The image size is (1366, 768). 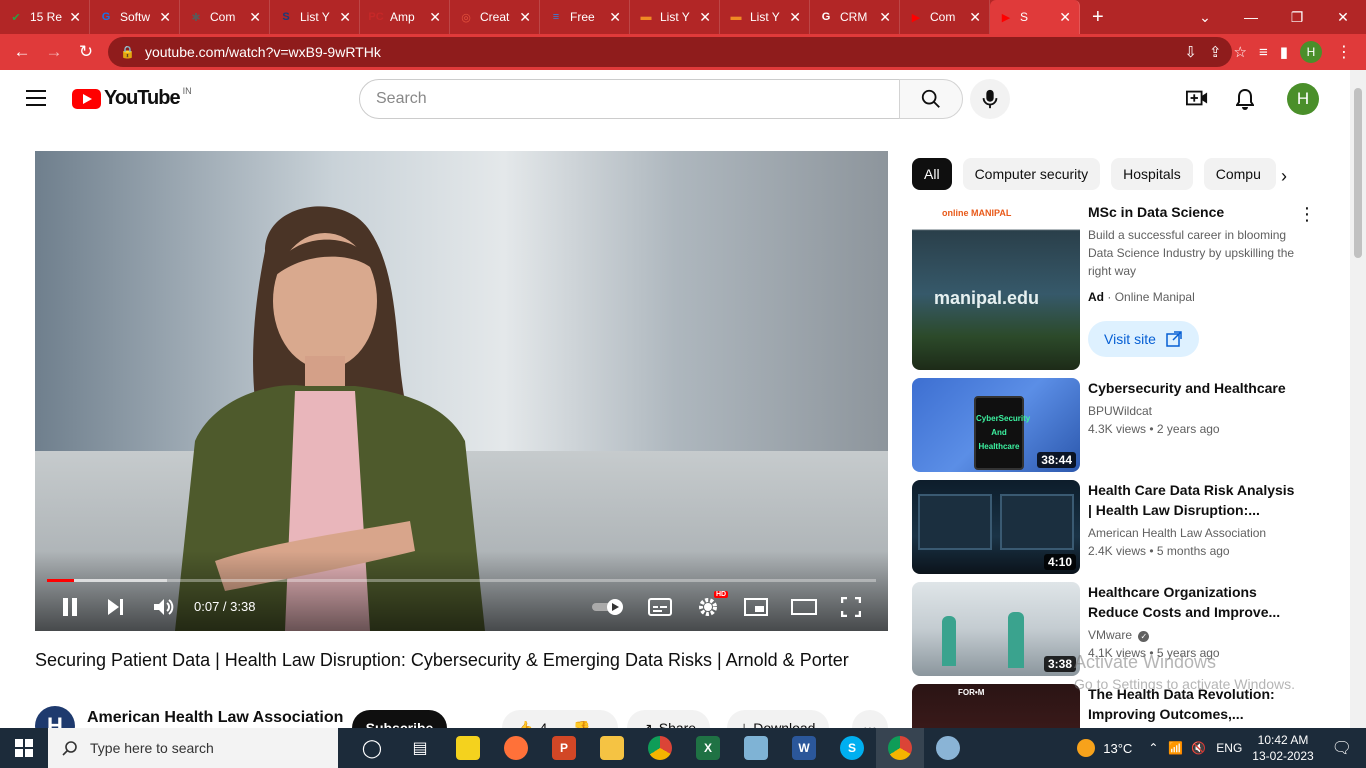 What do you see at coordinates (852, 748) in the screenshot?
I see `skype-app: S` at bounding box center [852, 748].